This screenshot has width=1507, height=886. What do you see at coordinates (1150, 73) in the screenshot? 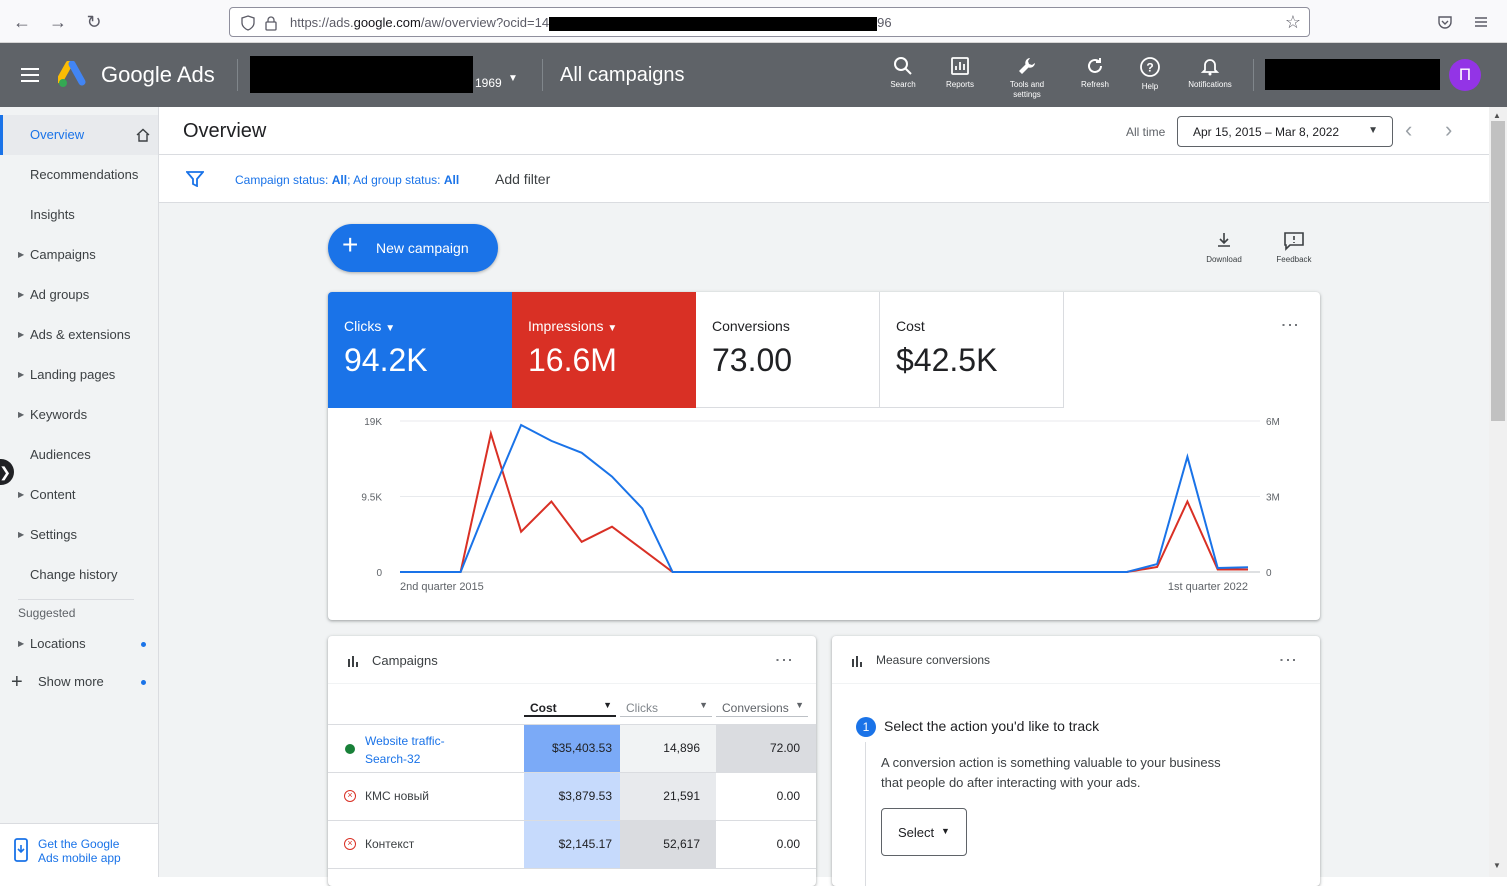
I see `help-tool: ? Help` at bounding box center [1150, 73].